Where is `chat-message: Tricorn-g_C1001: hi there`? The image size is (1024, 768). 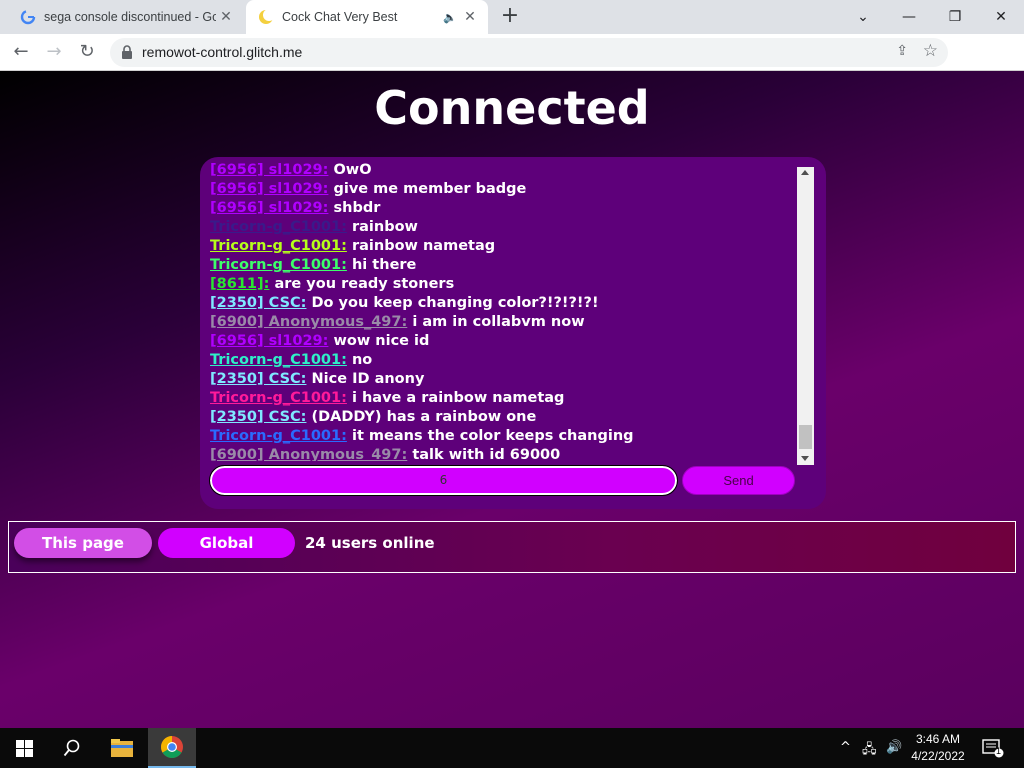 chat-message: Tricorn-g_C1001: hi there is located at coordinates (503, 265).